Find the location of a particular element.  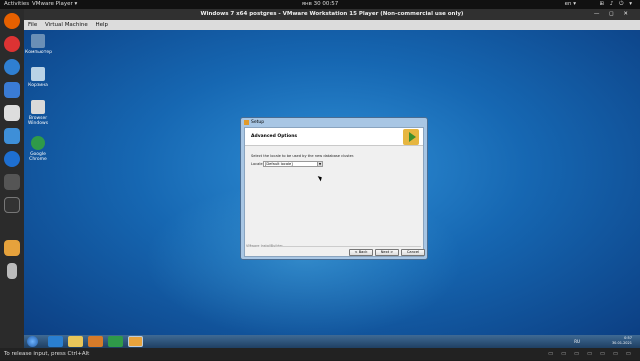

recycle-bin-icon is located at coordinates (38, 74).